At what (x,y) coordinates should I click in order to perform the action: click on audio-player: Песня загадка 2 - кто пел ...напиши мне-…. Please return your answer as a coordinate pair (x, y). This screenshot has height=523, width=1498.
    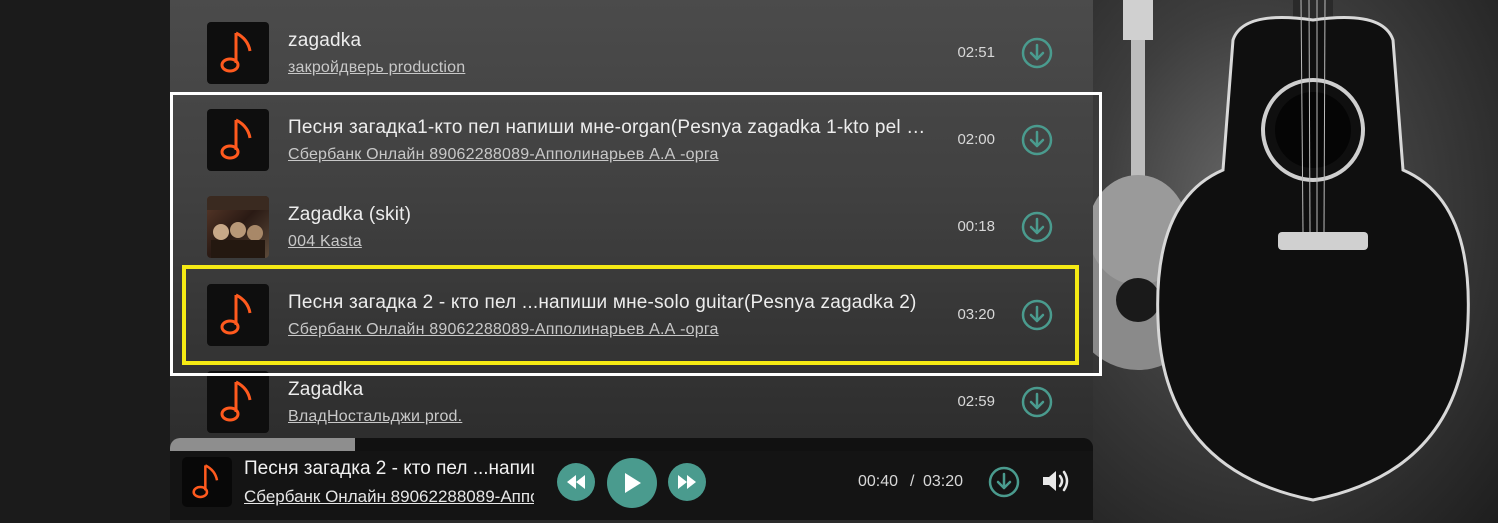
    Looking at the image, I should click on (631, 479).